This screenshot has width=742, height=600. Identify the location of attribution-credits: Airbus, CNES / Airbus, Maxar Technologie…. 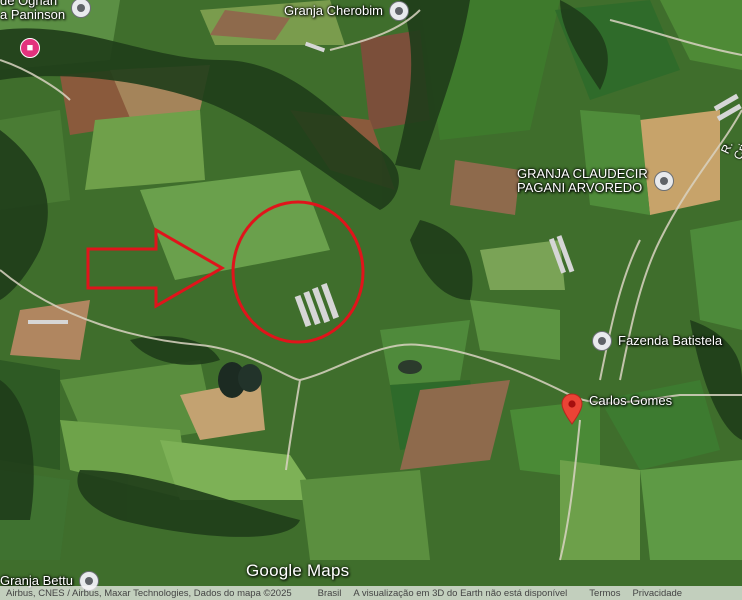
(149, 593).